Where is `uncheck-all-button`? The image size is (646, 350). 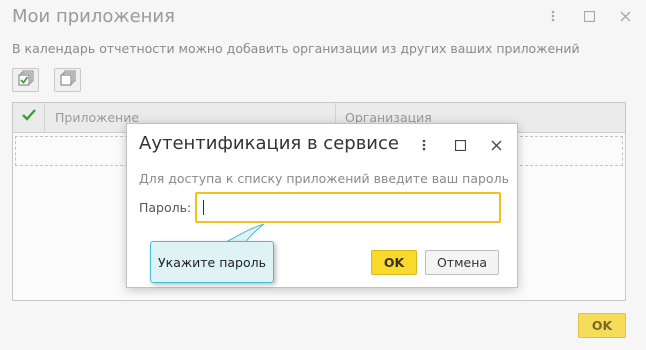
uncheck-all-button is located at coordinates (67, 80).